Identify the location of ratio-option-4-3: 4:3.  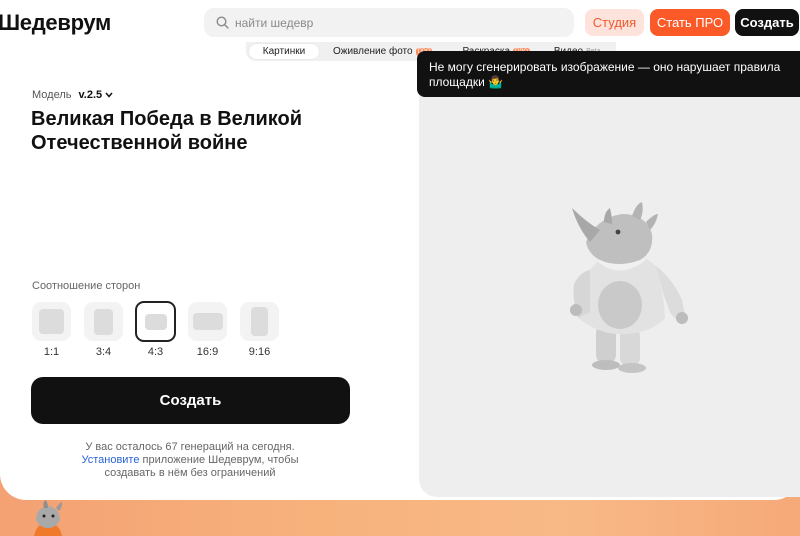
(155, 329).